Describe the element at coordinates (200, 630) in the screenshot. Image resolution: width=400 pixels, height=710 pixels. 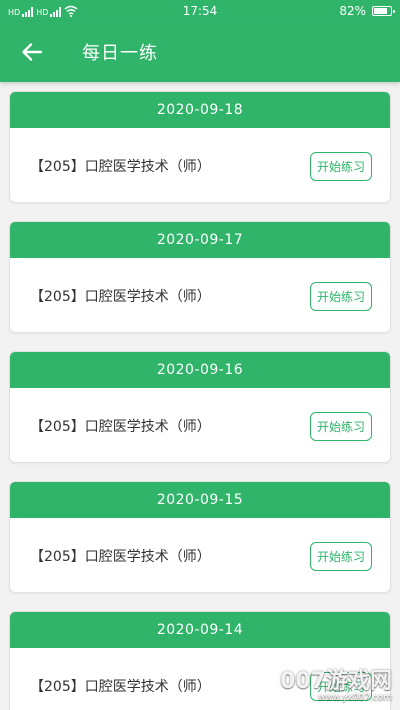
I see `practice-date: 2020-09-14` at that location.